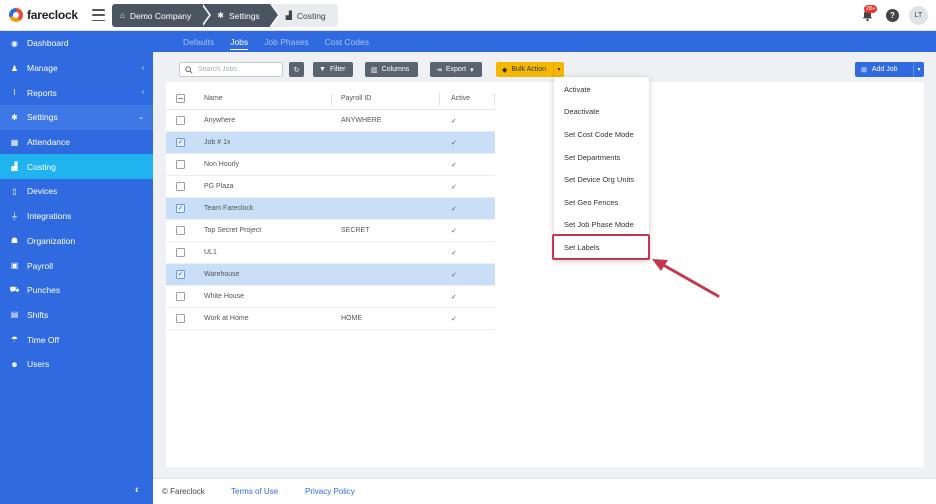 Image resolution: width=936 pixels, height=504 pixels. Describe the element at coordinates (601, 134) in the screenshot. I see `menu-item-set-cost-code-mode: Set Cost Code Mode` at that location.